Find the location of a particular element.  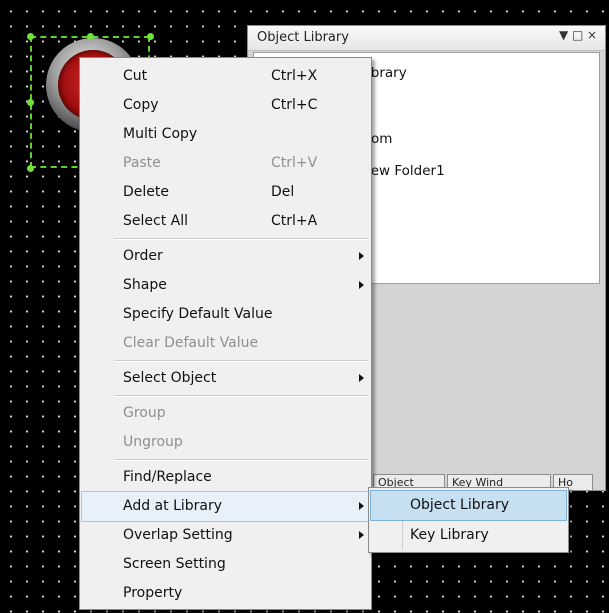

menu-item-select-all: Select All Ctrl+A is located at coordinates (225, 221).